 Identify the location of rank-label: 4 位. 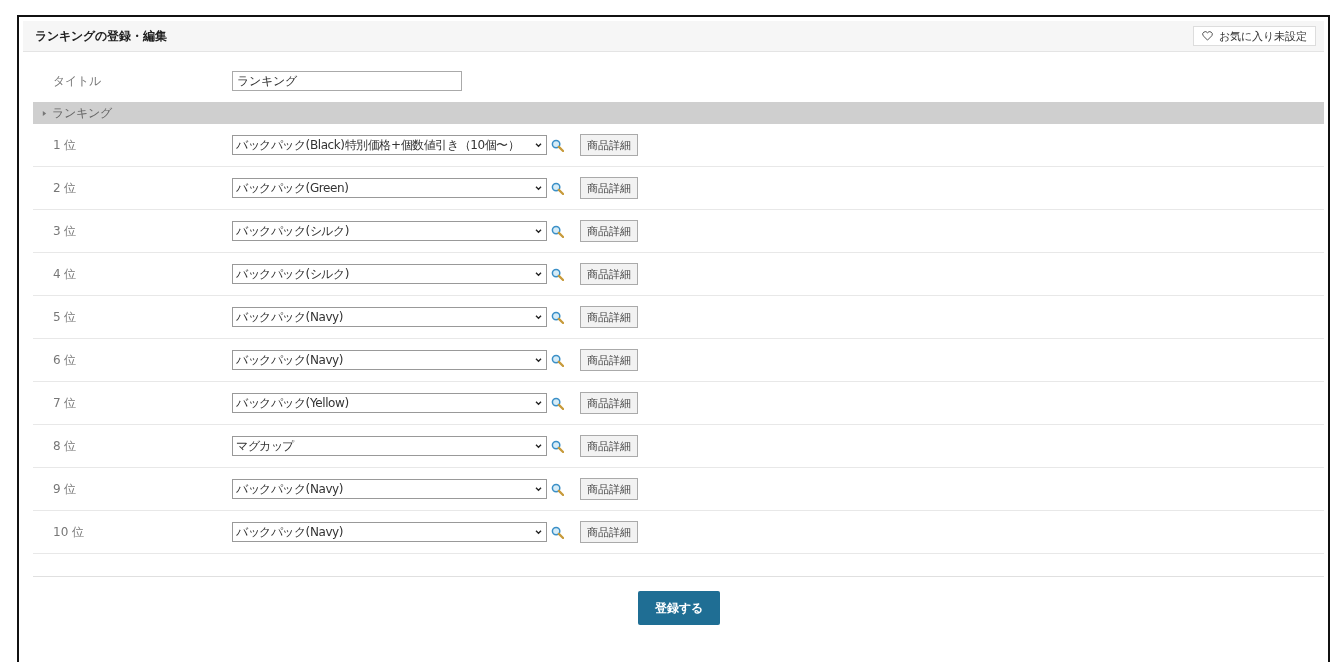
(65, 274).